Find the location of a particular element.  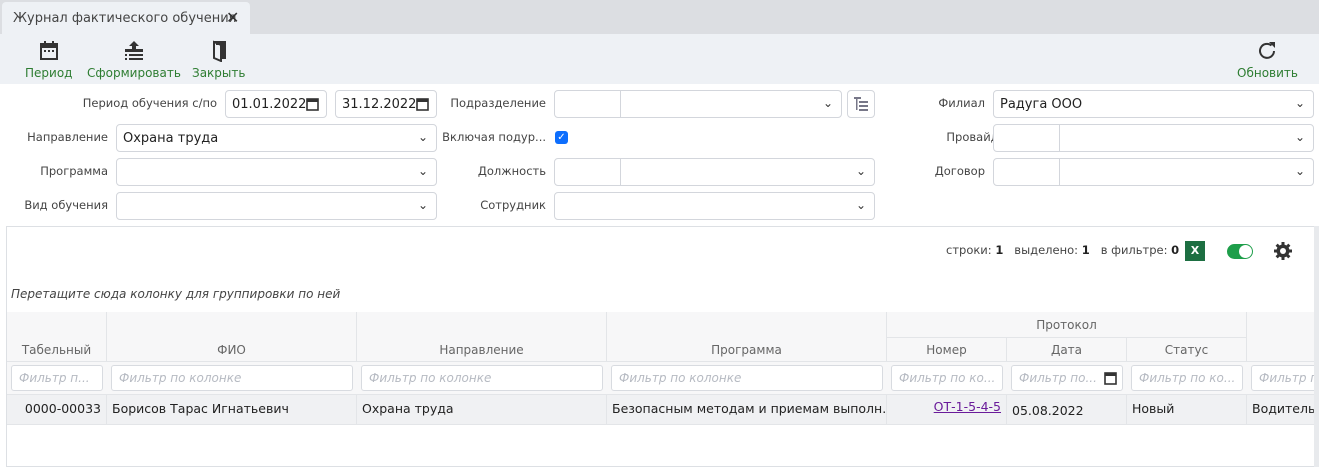

selected-label: выделено: is located at coordinates (1046, 250).